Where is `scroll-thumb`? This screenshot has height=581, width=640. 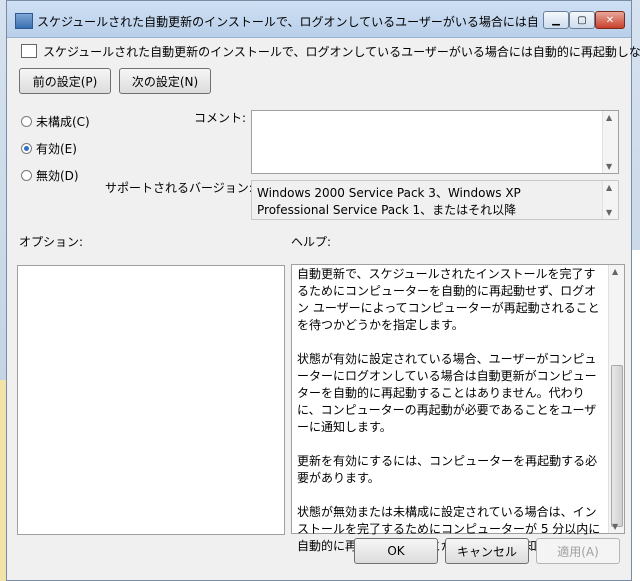 scroll-thumb is located at coordinates (617, 446).